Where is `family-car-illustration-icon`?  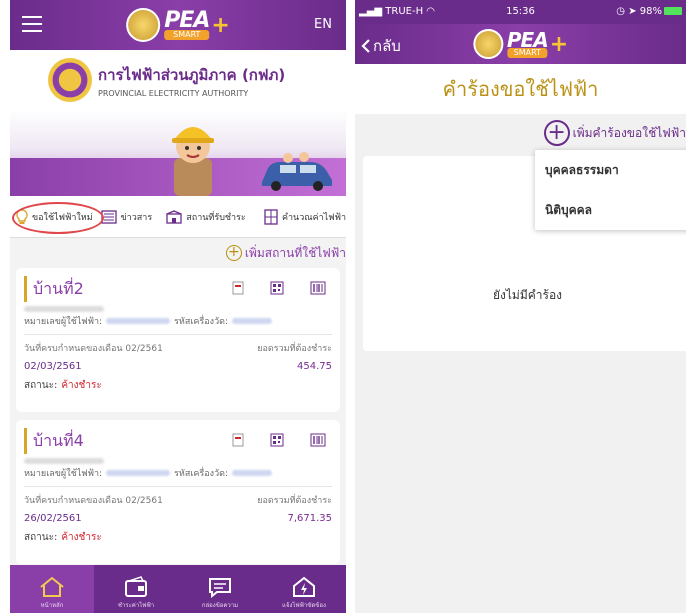 family-car-illustration-icon is located at coordinates (297, 171).